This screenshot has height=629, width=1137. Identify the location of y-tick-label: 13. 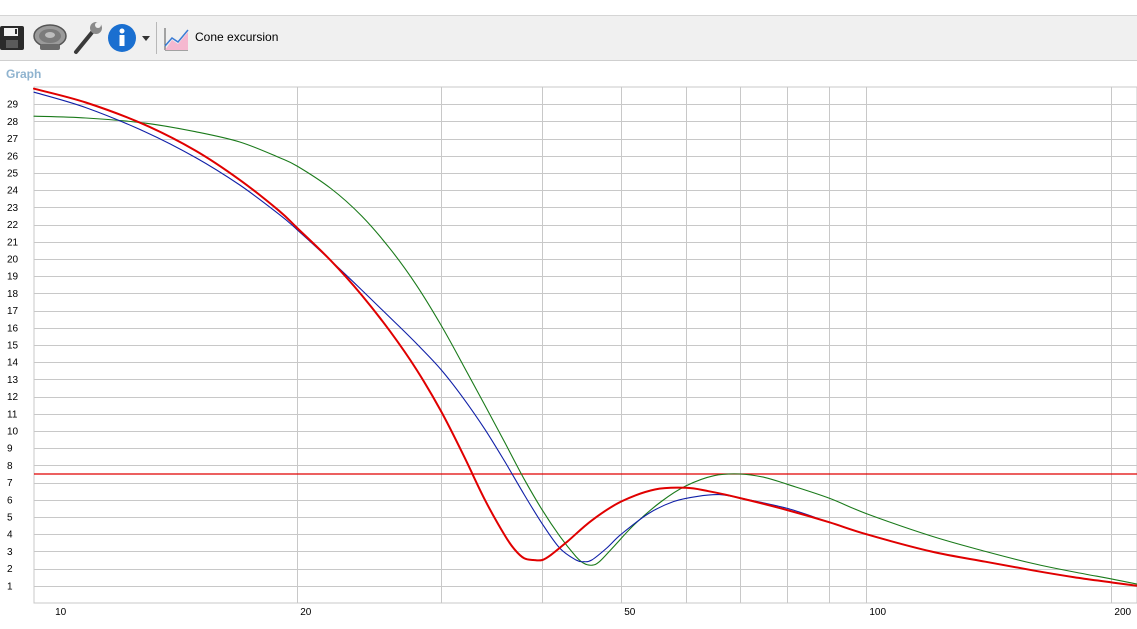
(13, 380).